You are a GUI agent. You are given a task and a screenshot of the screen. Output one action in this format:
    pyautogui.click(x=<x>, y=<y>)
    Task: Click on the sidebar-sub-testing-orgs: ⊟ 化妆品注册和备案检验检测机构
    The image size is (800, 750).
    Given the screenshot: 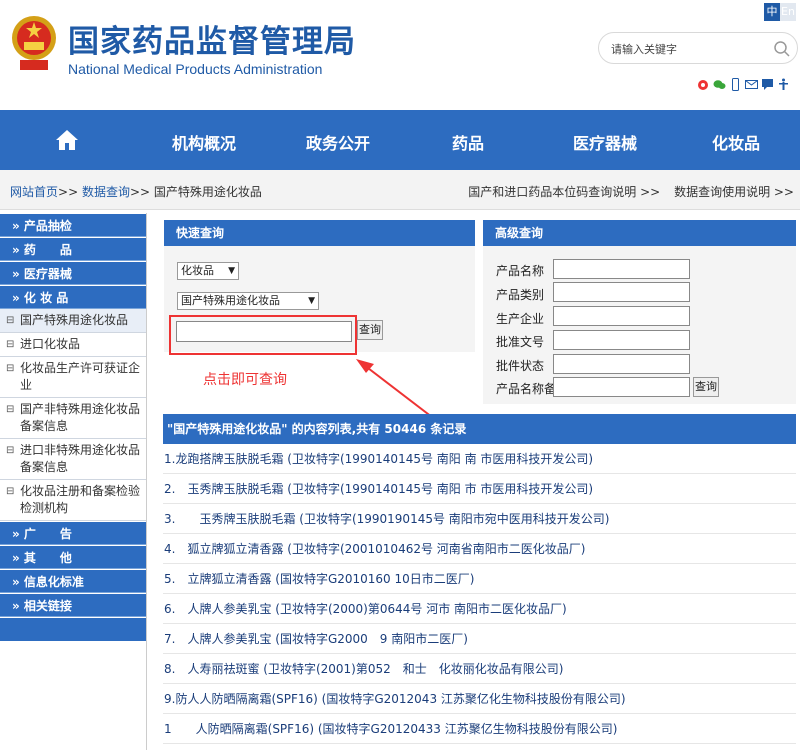 What is the action you would take?
    pyautogui.click(x=73, y=500)
    